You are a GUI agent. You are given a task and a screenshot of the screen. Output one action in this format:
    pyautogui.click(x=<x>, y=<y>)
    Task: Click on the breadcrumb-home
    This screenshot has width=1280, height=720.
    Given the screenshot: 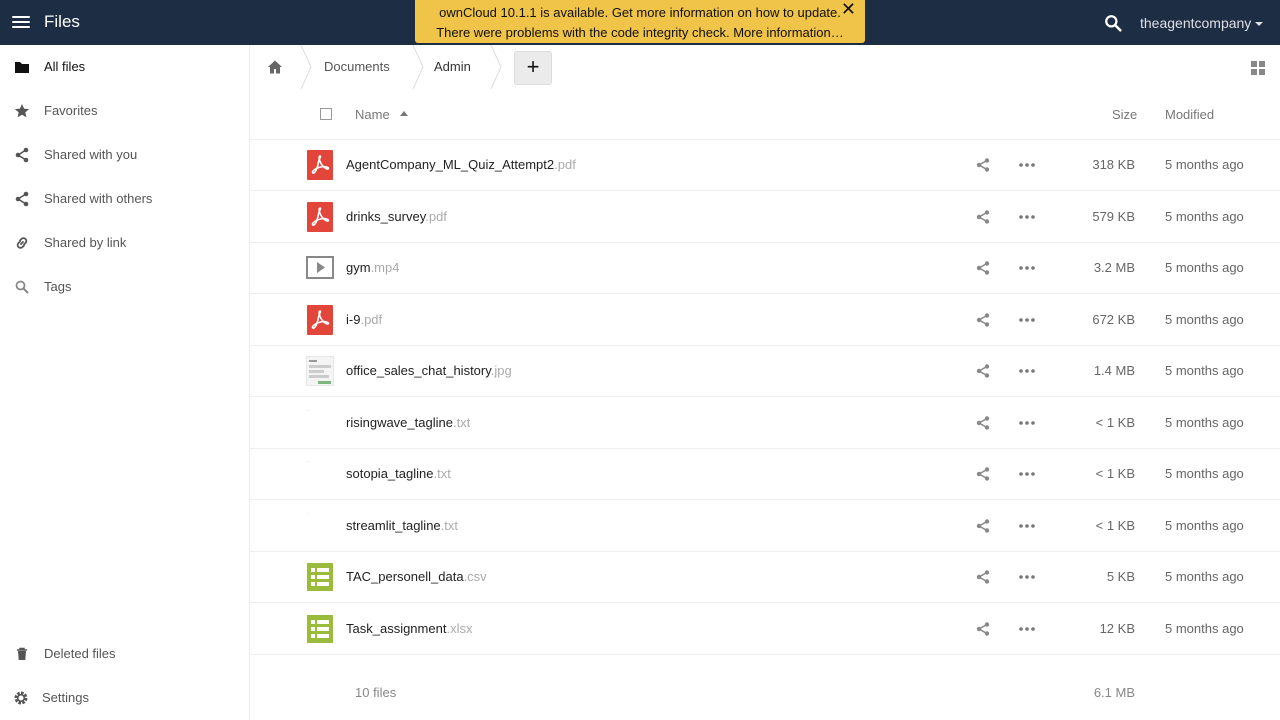 What is the action you would take?
    pyautogui.click(x=275, y=67)
    